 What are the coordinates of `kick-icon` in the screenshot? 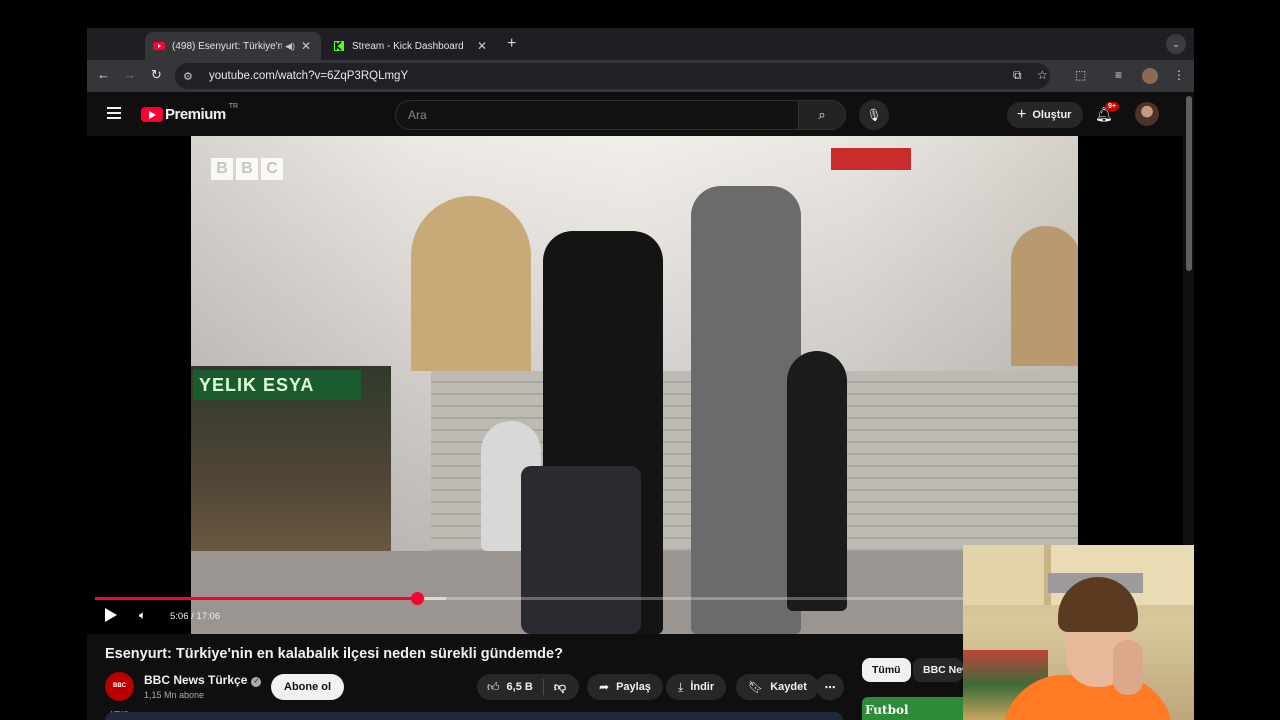 It's located at (339, 46).